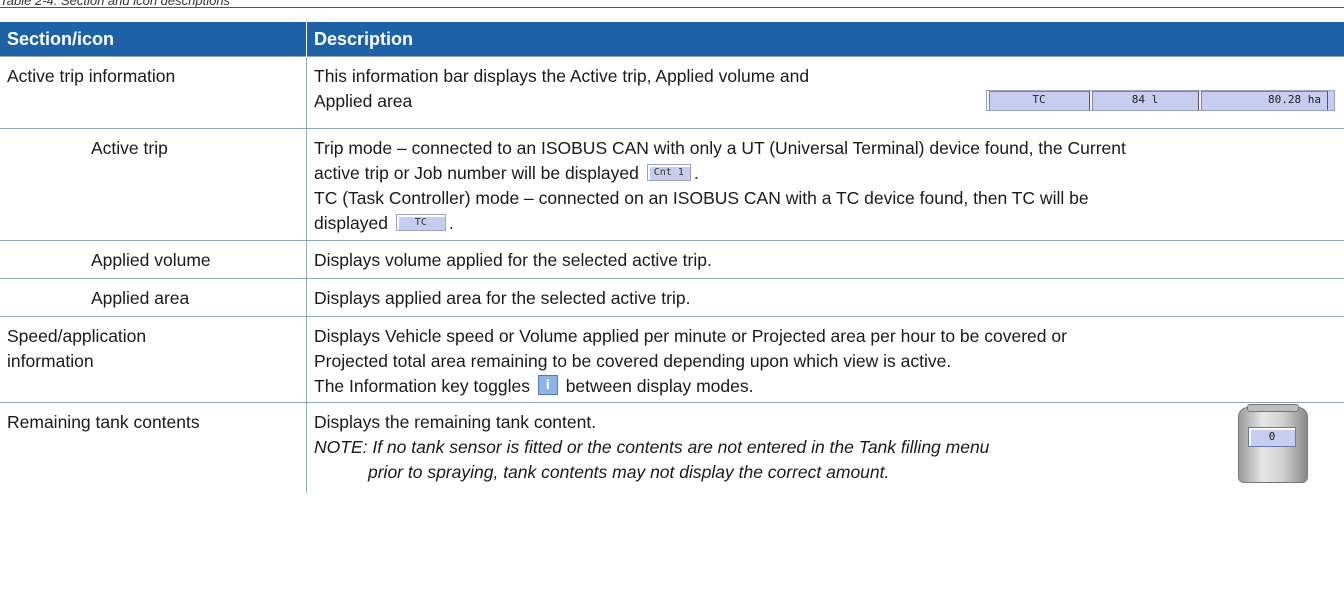  Describe the element at coordinates (153, 39) in the screenshot. I see `header-section: Section/icon` at that location.